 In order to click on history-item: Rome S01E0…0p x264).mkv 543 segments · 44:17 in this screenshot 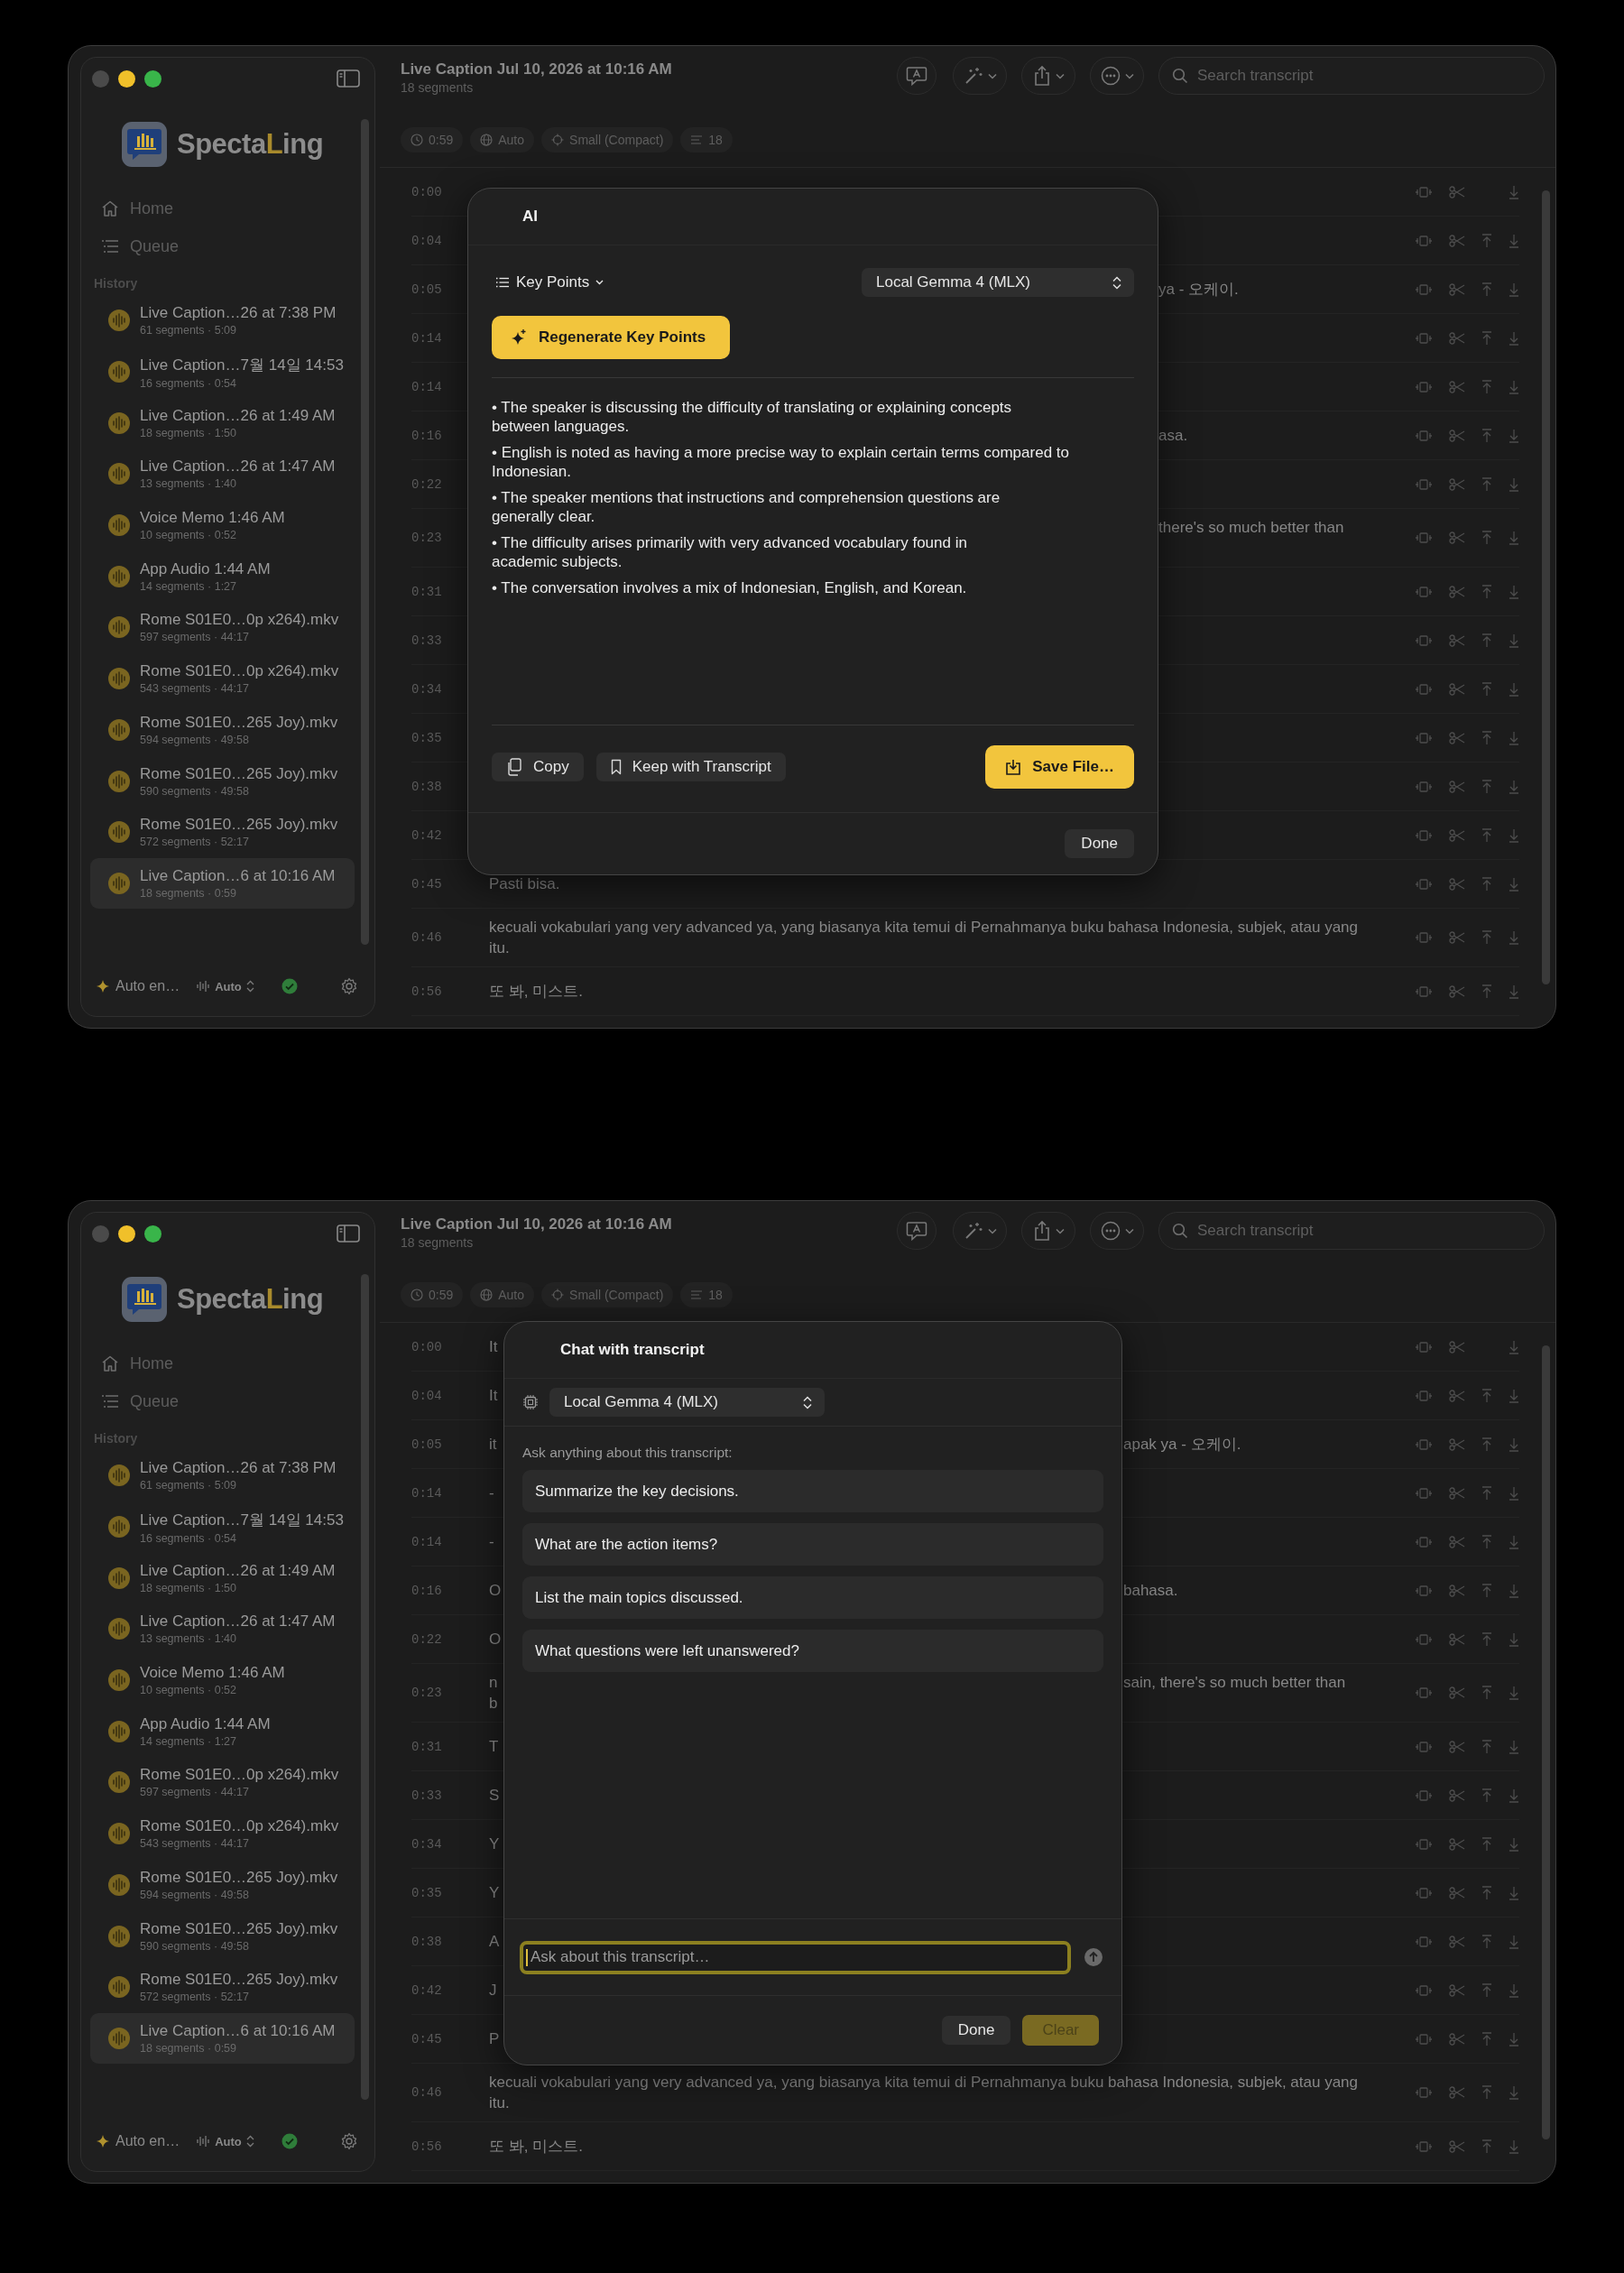, I will do `click(223, 678)`.